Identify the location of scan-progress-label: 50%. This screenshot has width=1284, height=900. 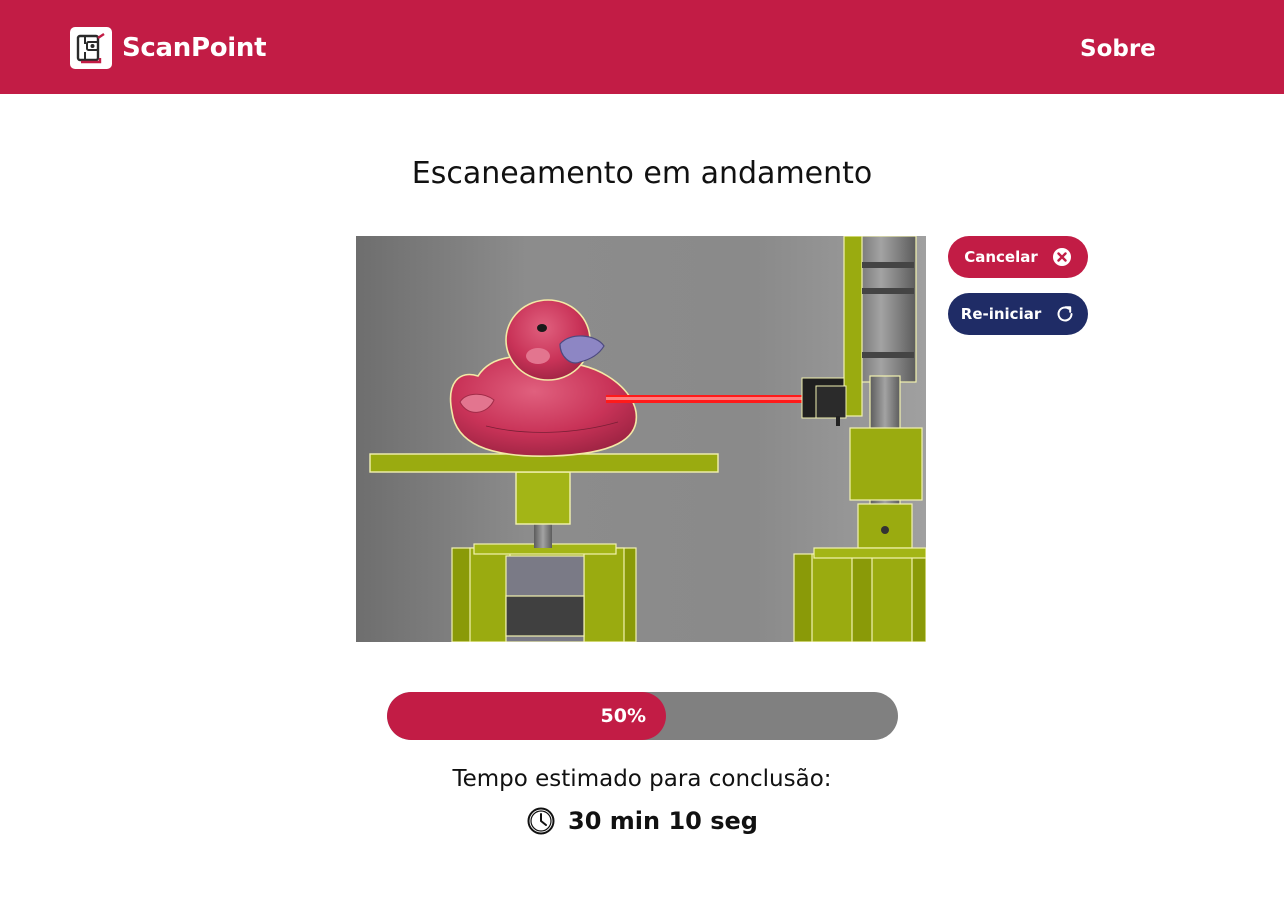
(623, 716).